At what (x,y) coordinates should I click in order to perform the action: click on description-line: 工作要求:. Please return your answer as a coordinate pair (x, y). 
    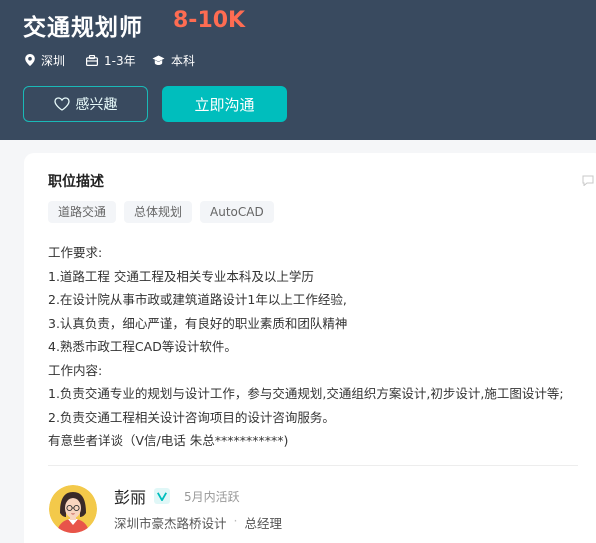
    Looking at the image, I should click on (75, 252).